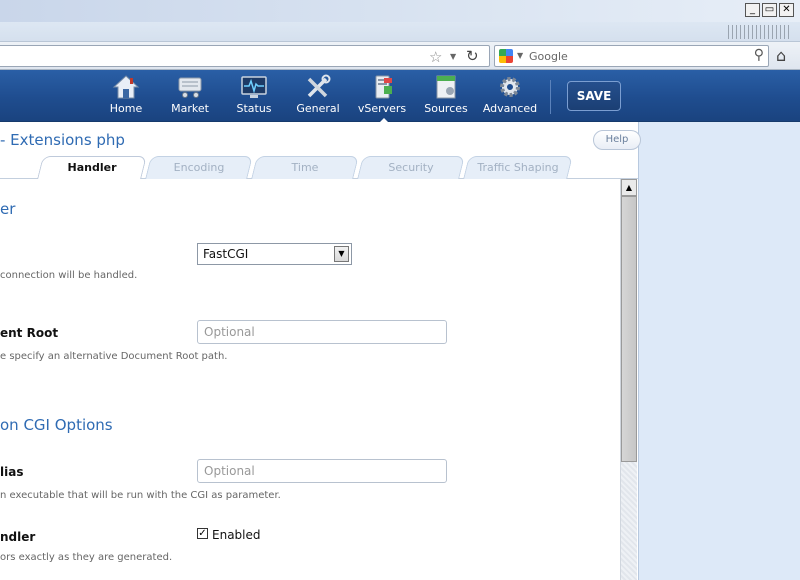 The height and width of the screenshot is (580, 800). Describe the element at coordinates (760, 32) in the screenshot. I see `drag-grip` at that location.